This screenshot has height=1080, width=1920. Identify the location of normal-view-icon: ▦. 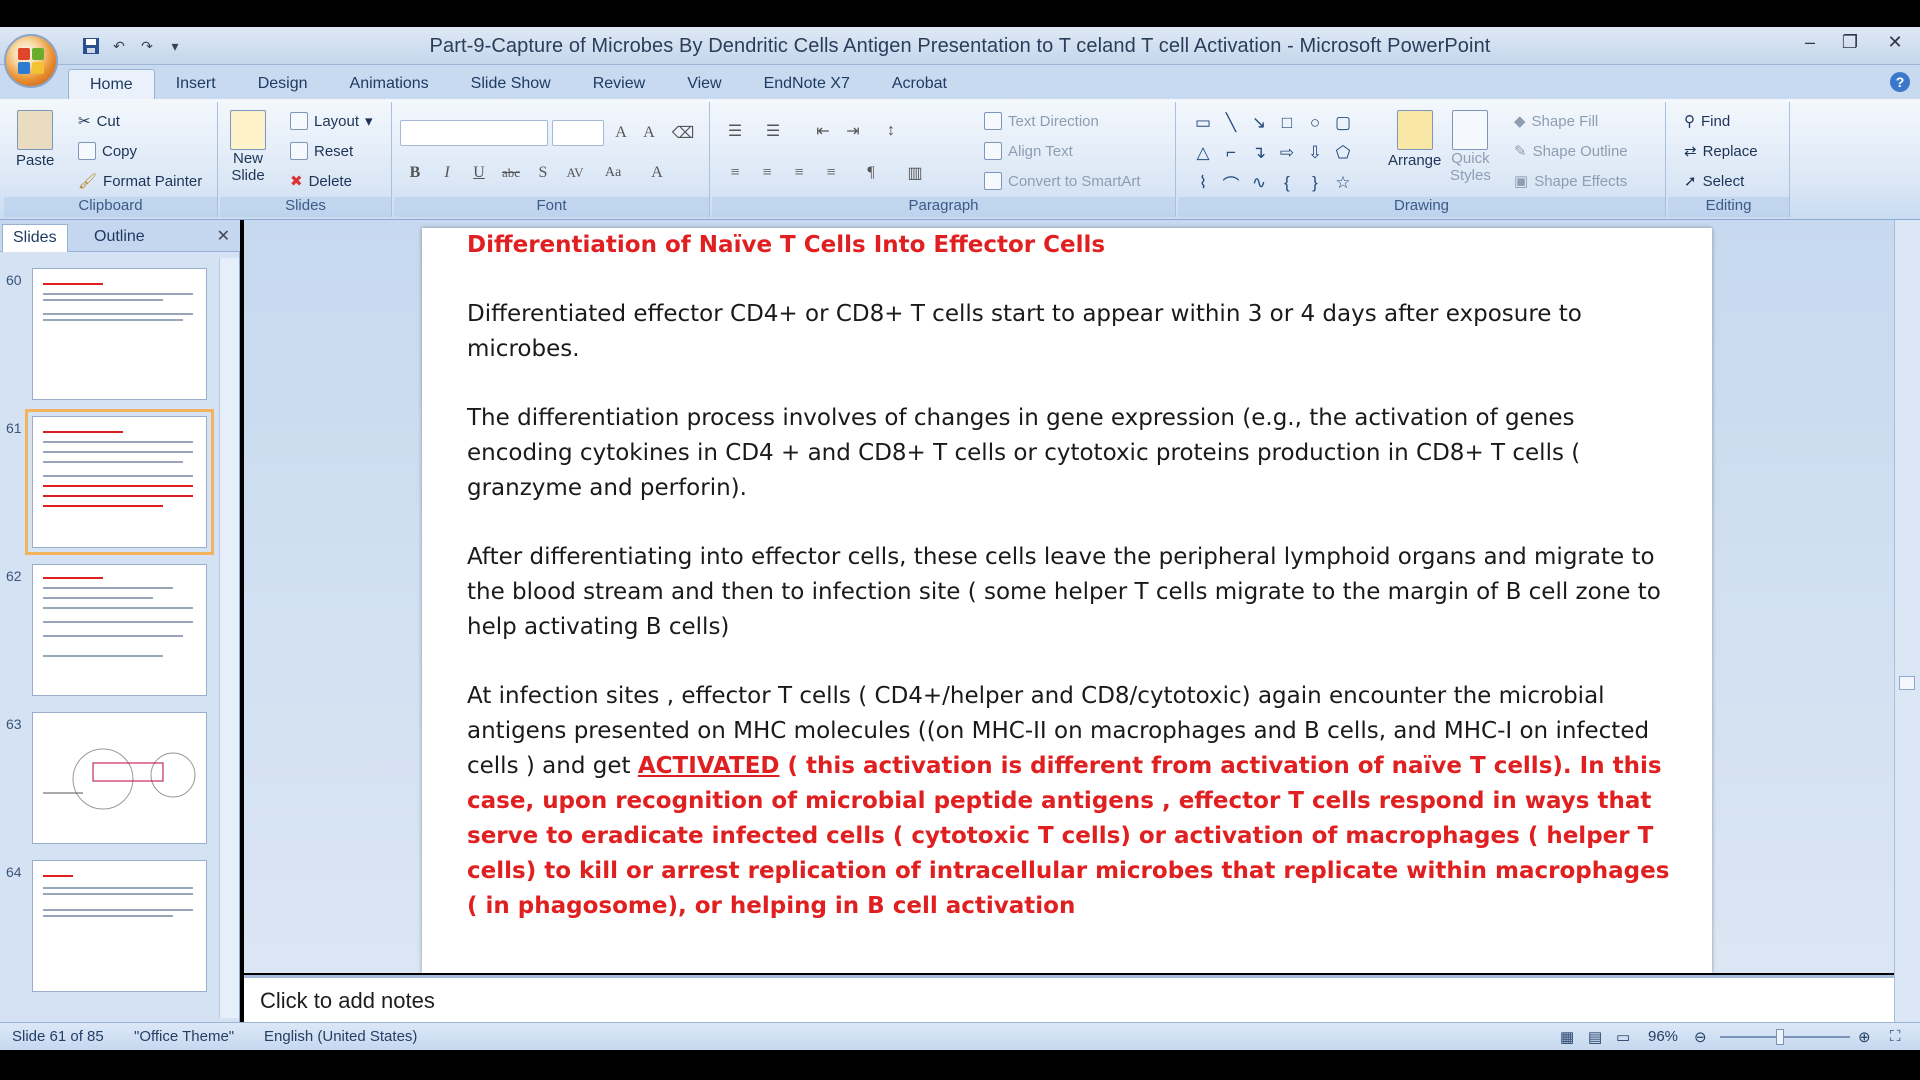
(1567, 1037).